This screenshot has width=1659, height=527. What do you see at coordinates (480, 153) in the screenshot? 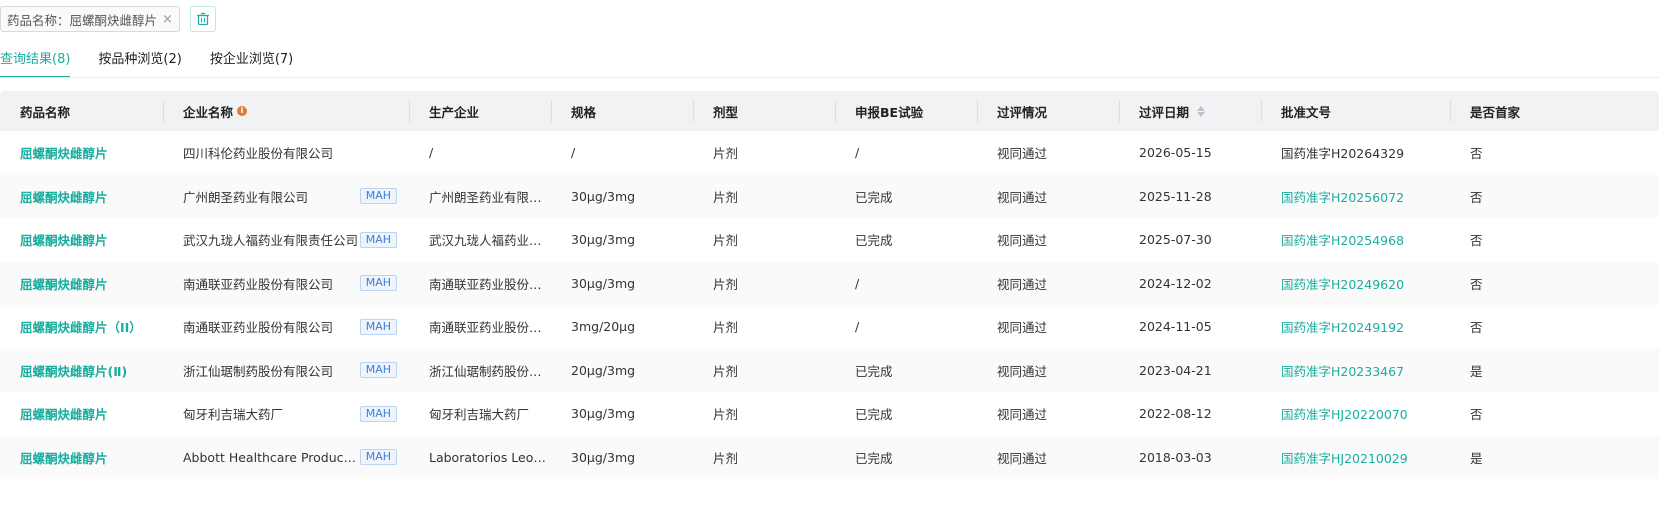
I see `cell-manufacturer: /` at bounding box center [480, 153].